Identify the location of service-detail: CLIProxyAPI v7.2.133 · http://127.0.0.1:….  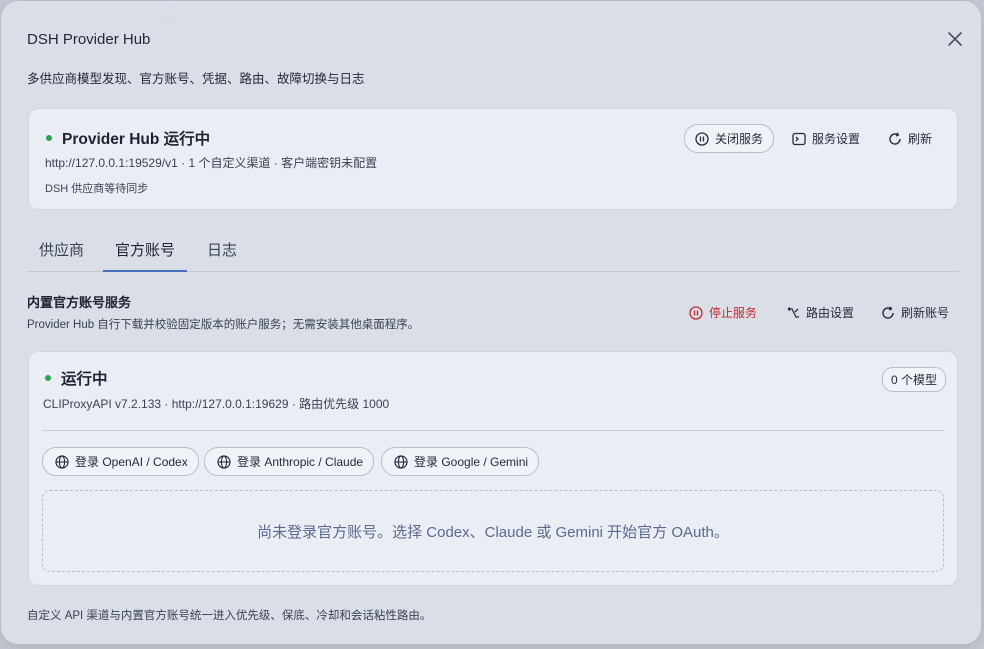
(216, 404).